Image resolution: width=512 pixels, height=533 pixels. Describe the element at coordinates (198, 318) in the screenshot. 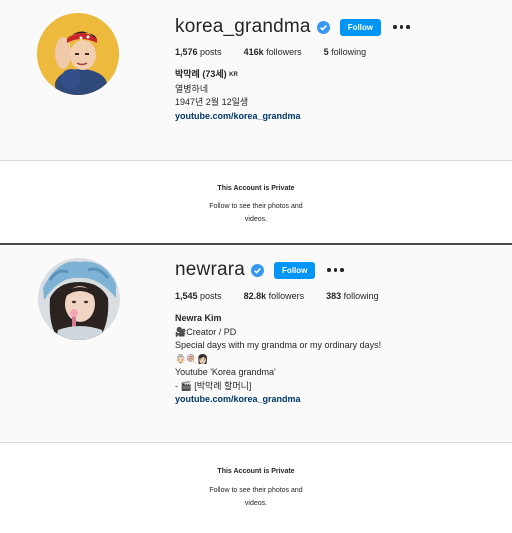

I see `bio-name: Newra Kim` at that location.